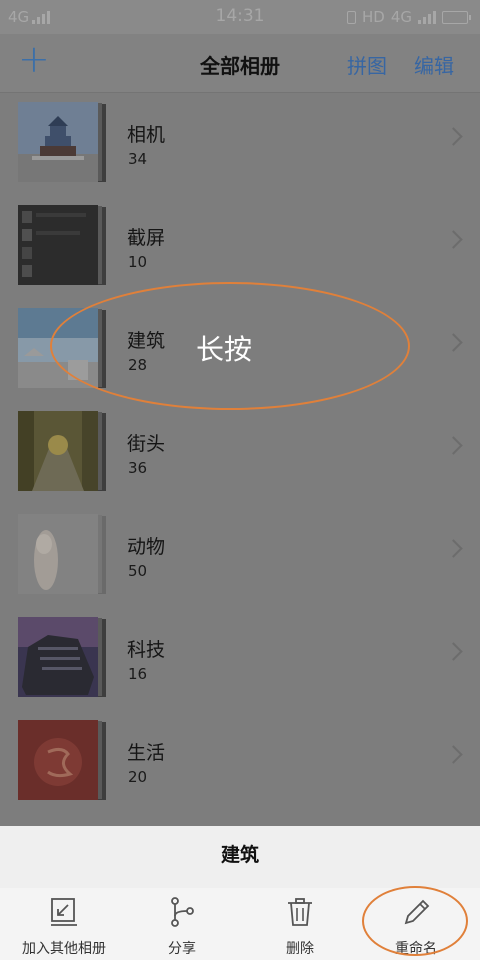  I want to click on ship-photo-icon, so click(58, 657).